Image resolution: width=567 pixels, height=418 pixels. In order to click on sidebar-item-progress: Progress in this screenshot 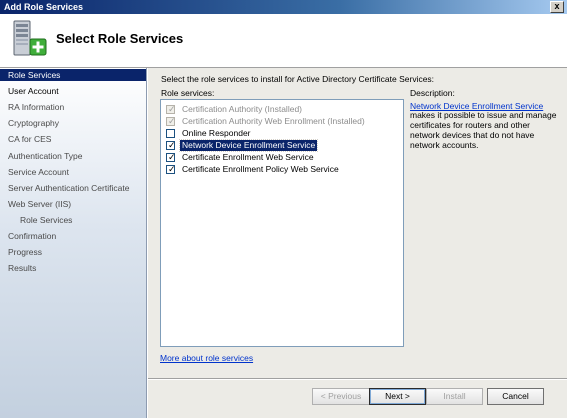, I will do `click(25, 252)`.